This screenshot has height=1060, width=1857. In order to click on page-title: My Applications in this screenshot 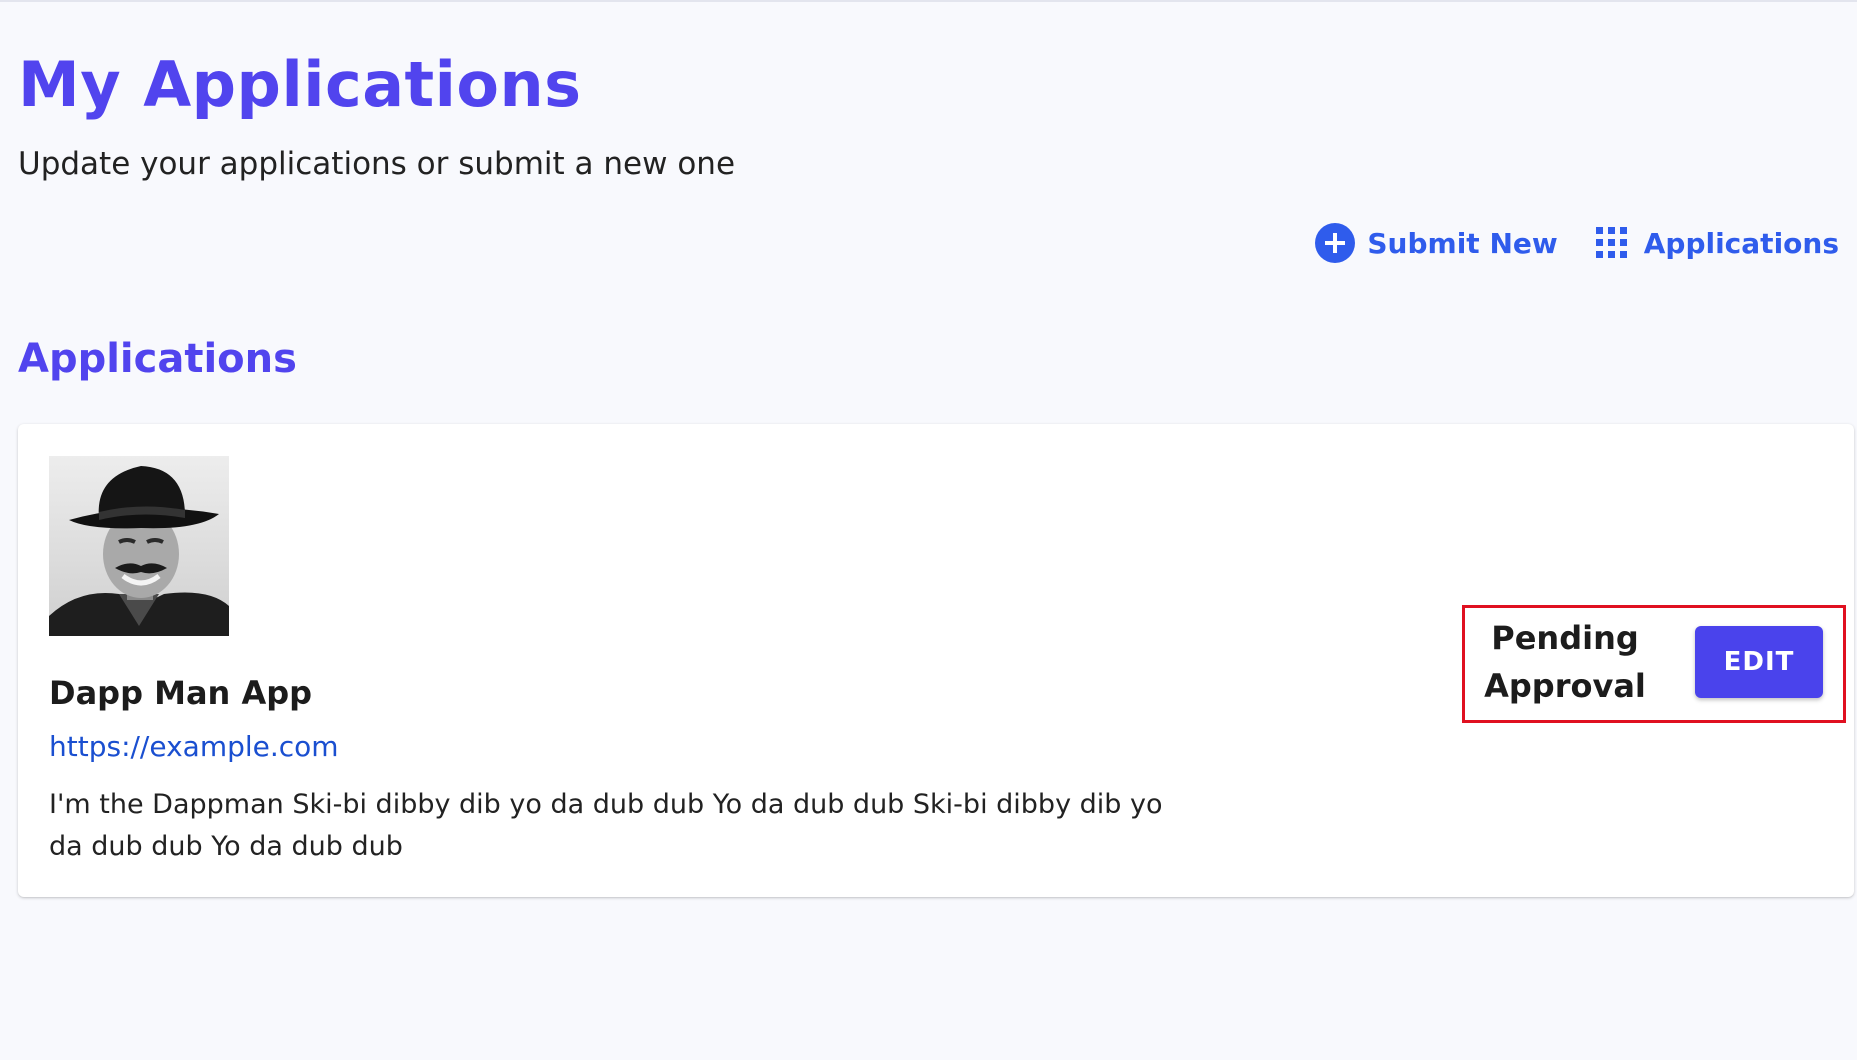, I will do `click(300, 84)`.